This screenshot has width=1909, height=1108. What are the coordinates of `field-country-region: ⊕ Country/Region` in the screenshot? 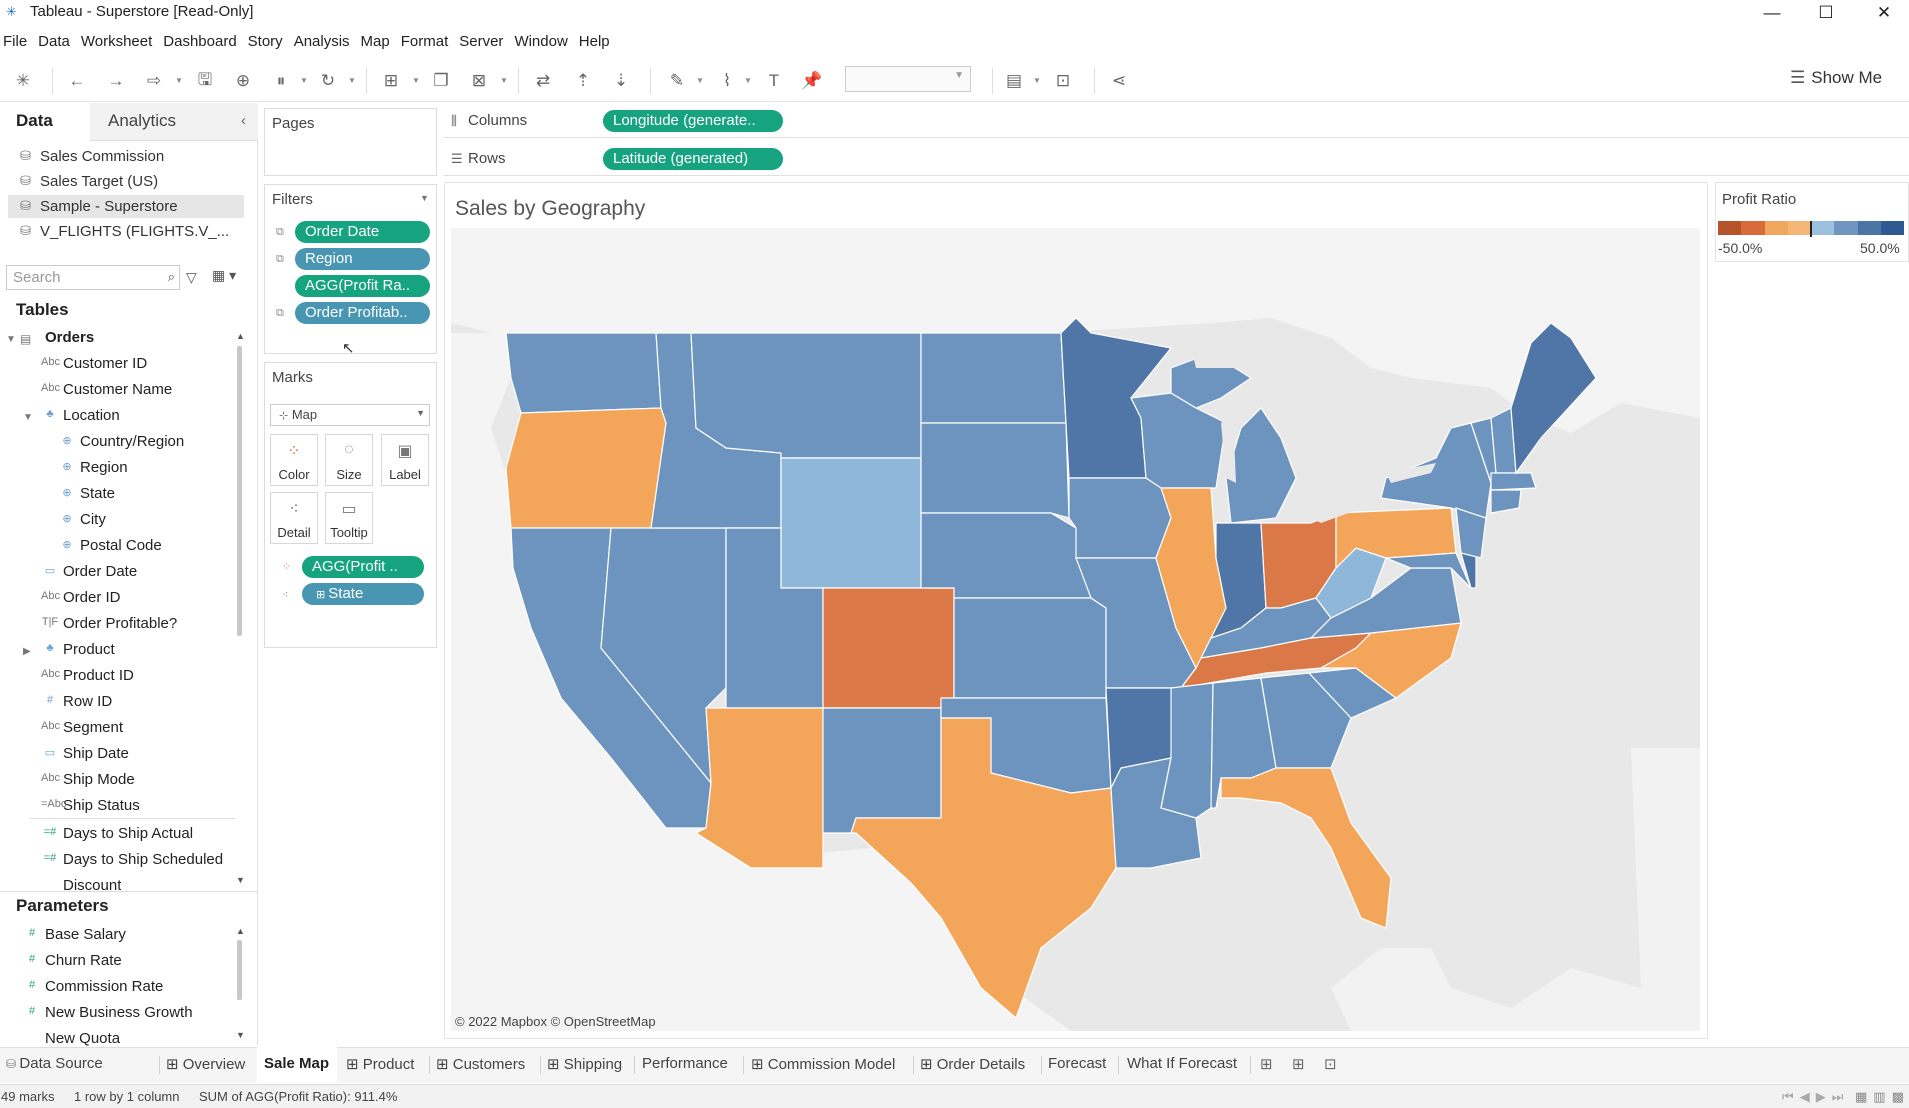 It's located at (123, 444).